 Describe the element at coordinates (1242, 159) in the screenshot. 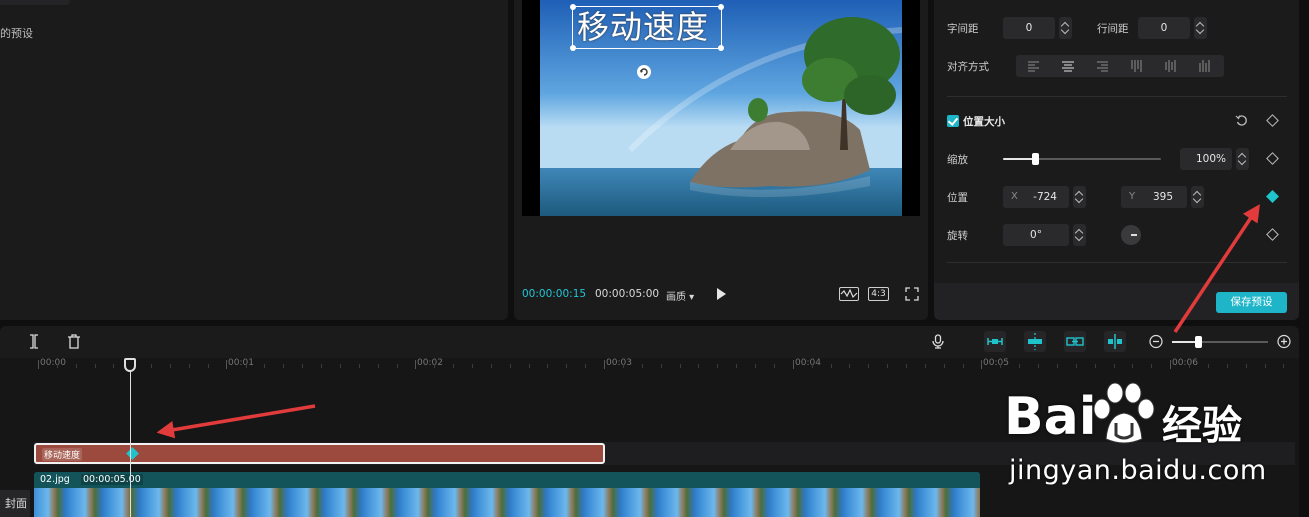

I see `scale-stepper` at that location.